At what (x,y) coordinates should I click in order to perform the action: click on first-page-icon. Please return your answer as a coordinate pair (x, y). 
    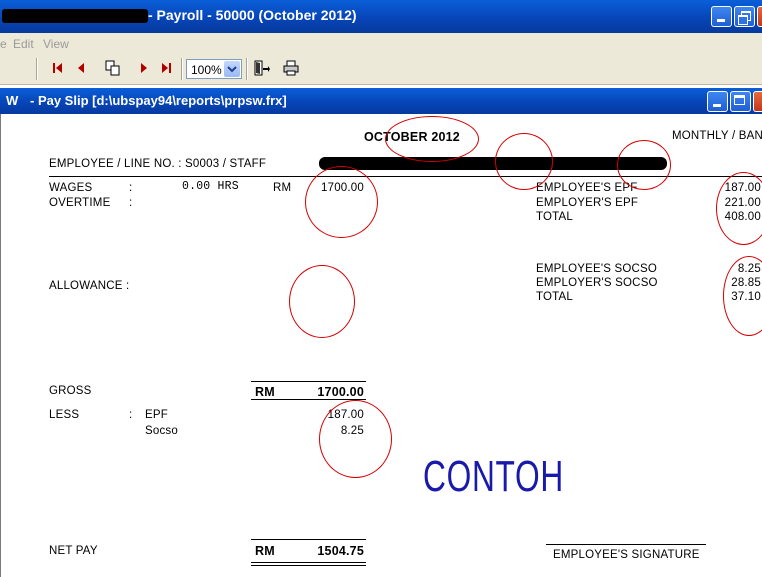
    Looking at the image, I should click on (58, 68).